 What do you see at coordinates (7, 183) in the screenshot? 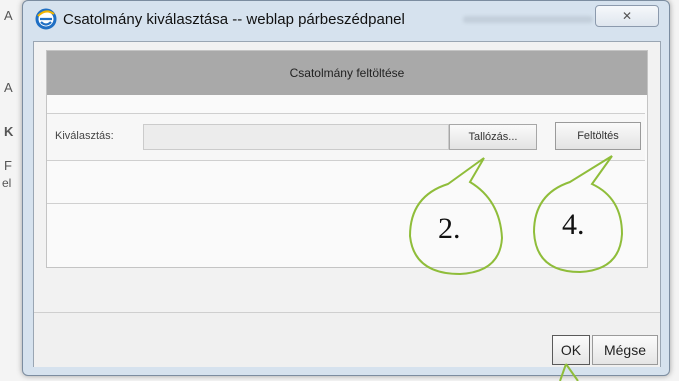
I see `background-text-el: el` at bounding box center [7, 183].